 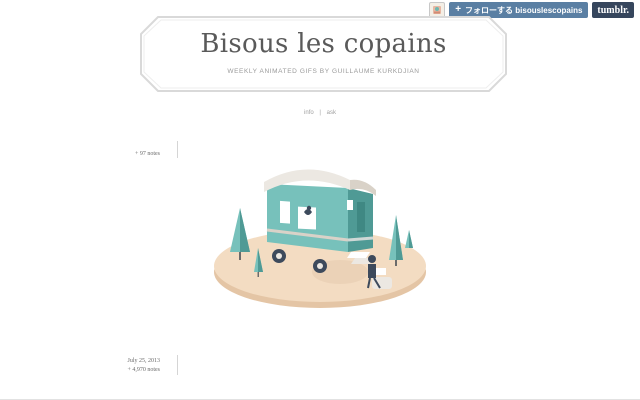 What do you see at coordinates (524, 10) in the screenshot?
I see `follow-label: フォローする bisouslescopains` at bounding box center [524, 10].